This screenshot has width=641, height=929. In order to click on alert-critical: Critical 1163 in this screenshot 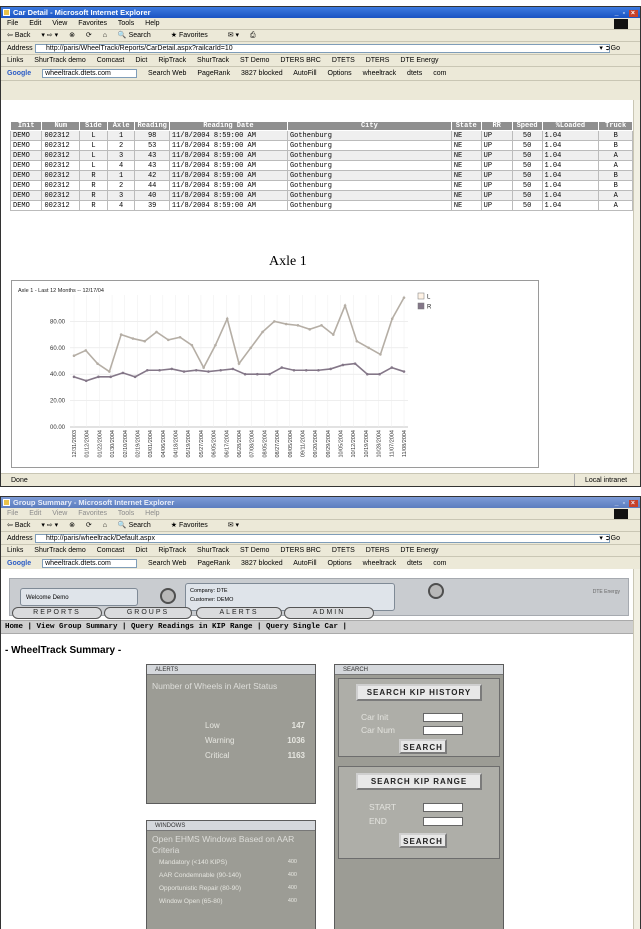, I will do `click(255, 756)`.